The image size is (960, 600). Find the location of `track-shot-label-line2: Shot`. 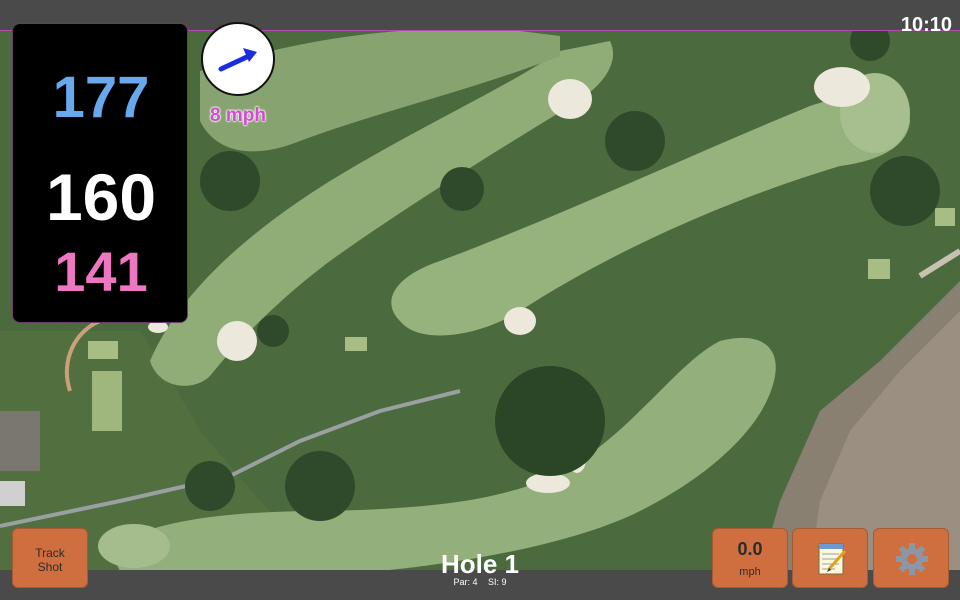

track-shot-label-line2: Shot is located at coordinates (50, 567).